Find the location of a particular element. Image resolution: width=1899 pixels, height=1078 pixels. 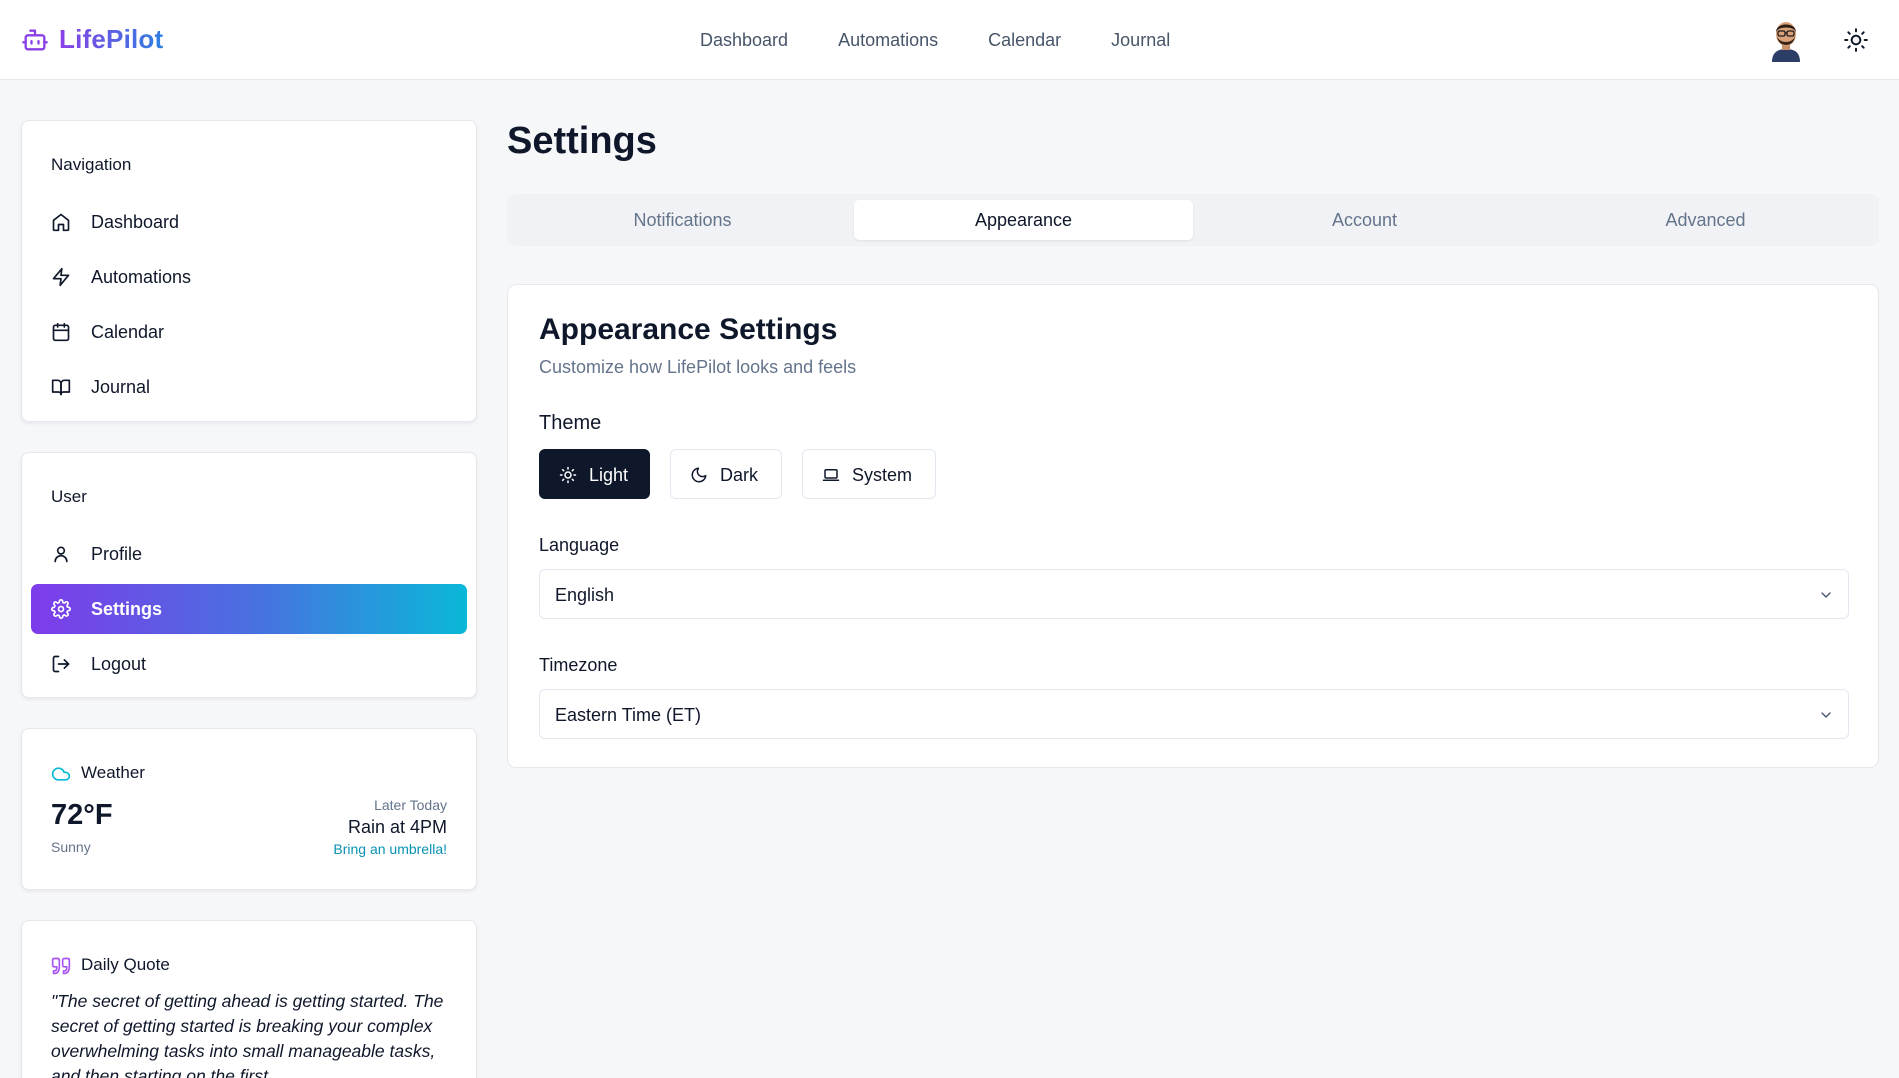

weather-forecast: Rain at 4PM is located at coordinates (397, 827).